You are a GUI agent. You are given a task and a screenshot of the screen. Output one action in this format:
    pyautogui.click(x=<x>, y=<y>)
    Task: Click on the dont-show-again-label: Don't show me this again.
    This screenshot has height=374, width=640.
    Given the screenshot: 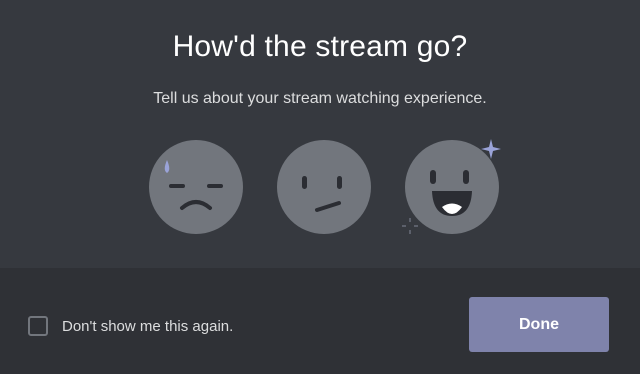 What is the action you would take?
    pyautogui.click(x=148, y=326)
    